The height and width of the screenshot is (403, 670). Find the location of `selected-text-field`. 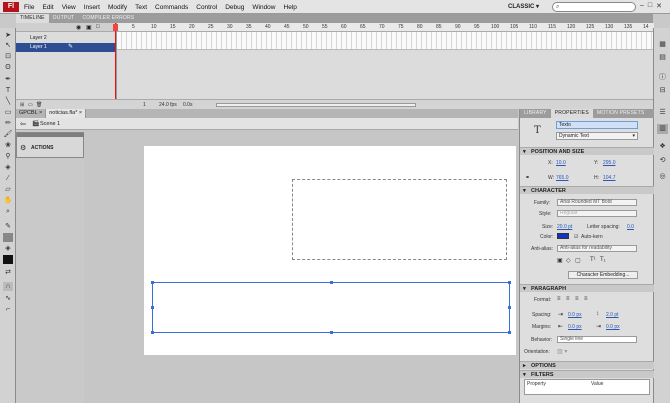

selected-text-field is located at coordinates (331, 307).